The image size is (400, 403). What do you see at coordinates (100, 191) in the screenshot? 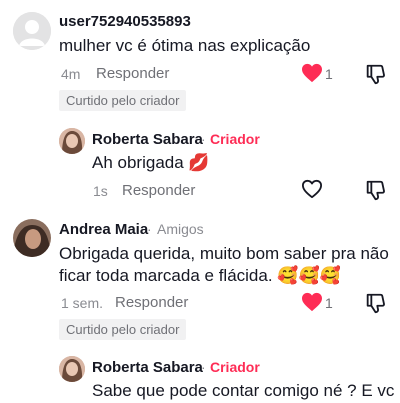
I see `reply-time: 1s` at bounding box center [100, 191].